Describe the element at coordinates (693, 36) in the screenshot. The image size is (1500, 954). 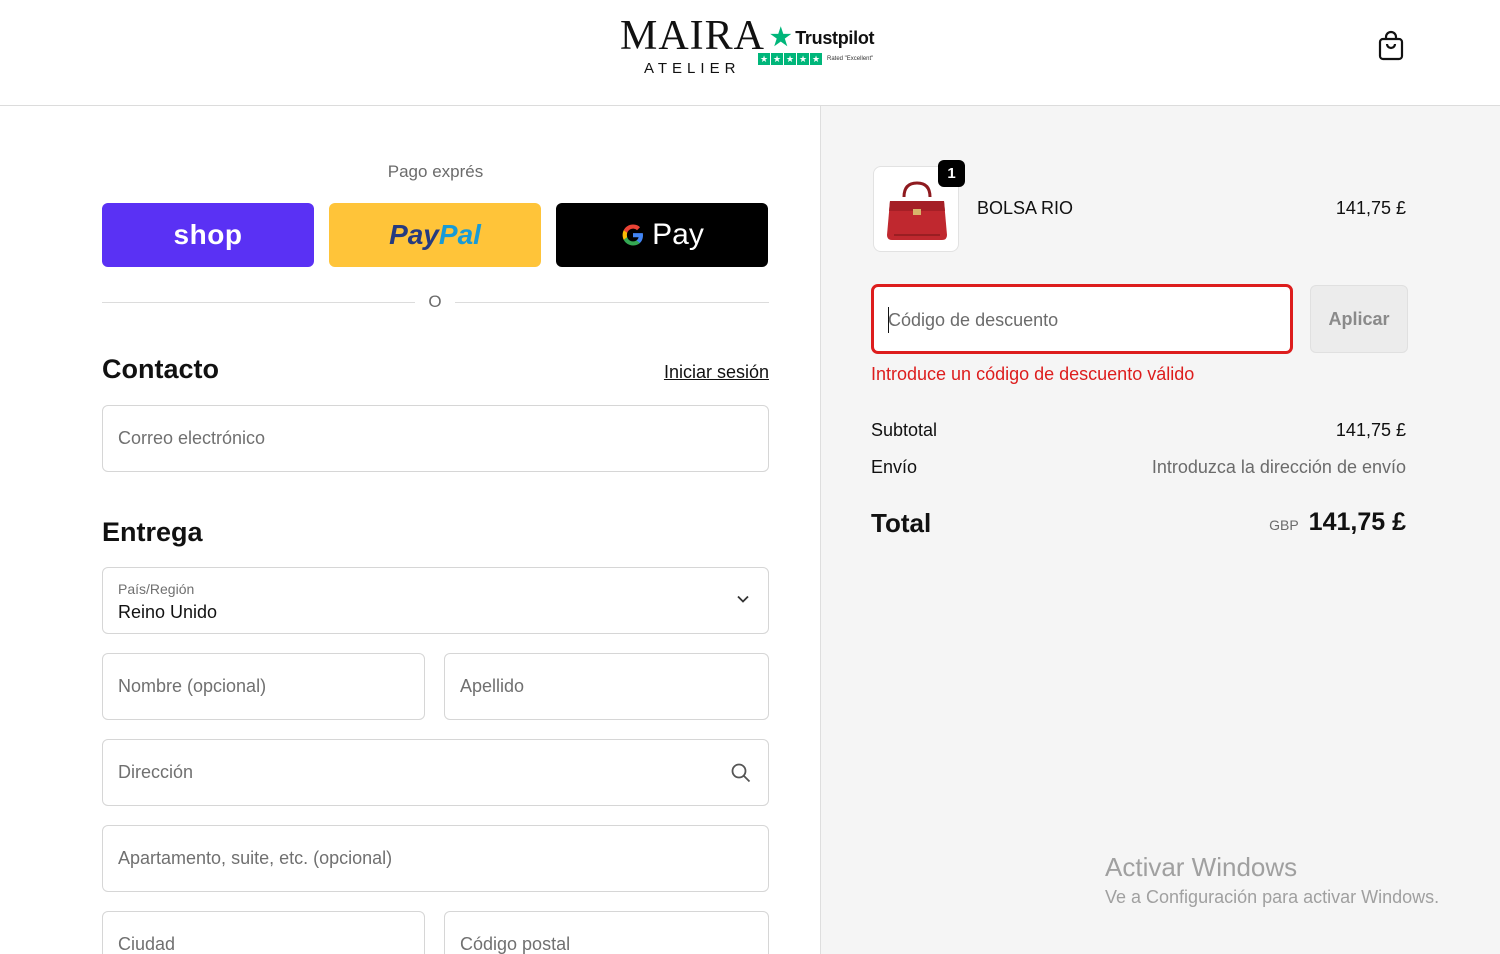
I see `logo-main-text: MAIRA` at that location.